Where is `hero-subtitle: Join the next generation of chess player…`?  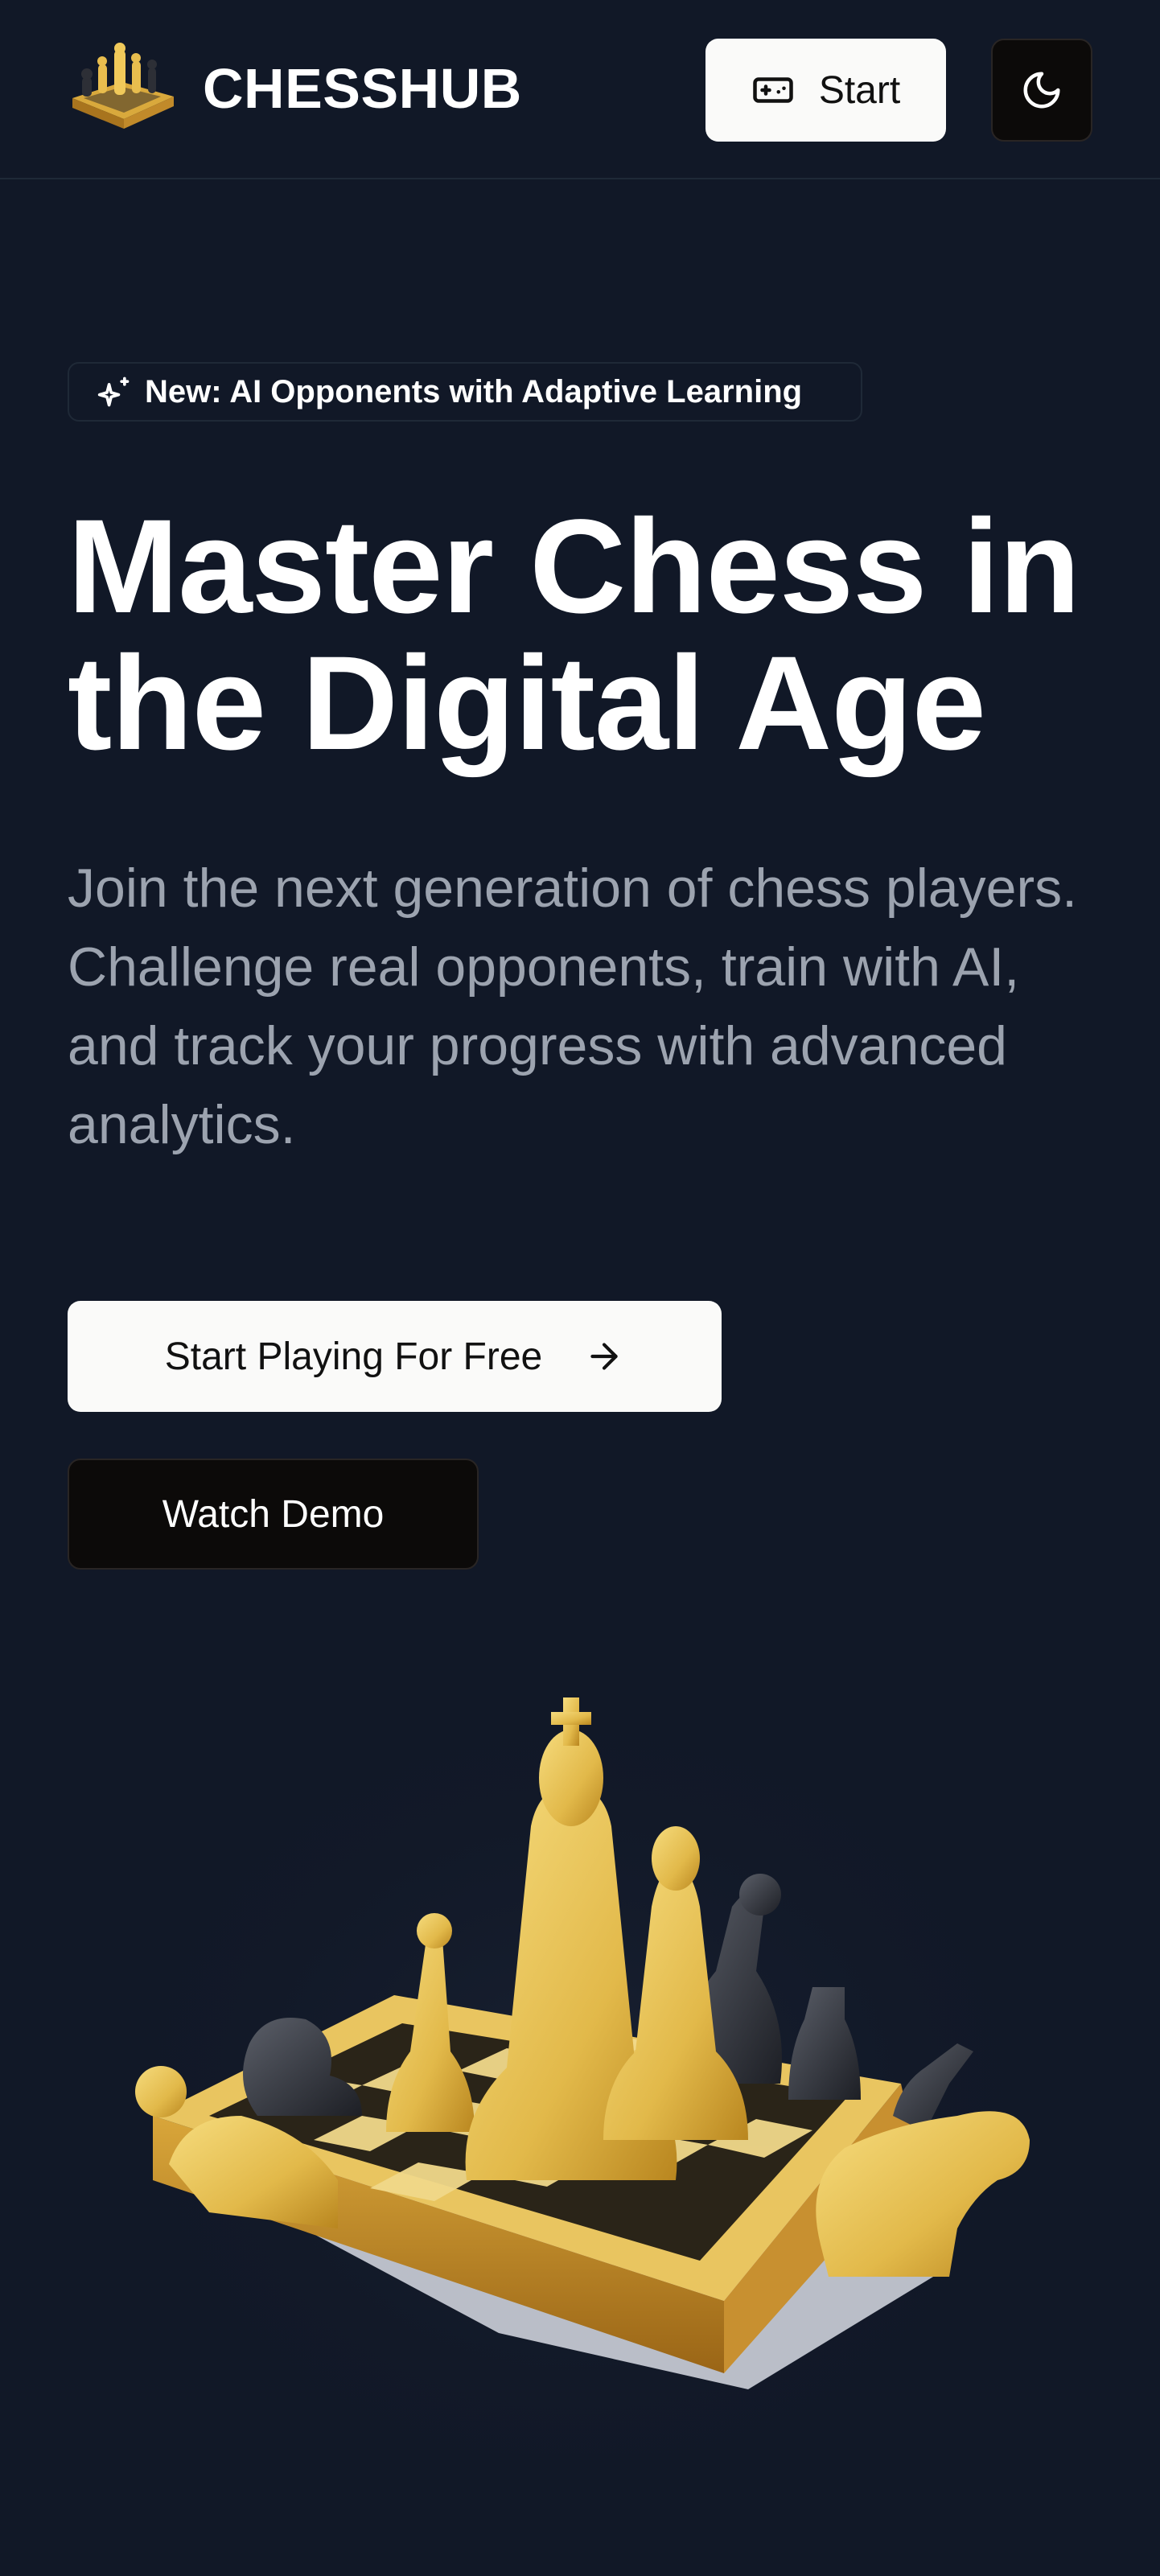
hero-subtitle: Join the next generation of chess player… is located at coordinates (572, 1006).